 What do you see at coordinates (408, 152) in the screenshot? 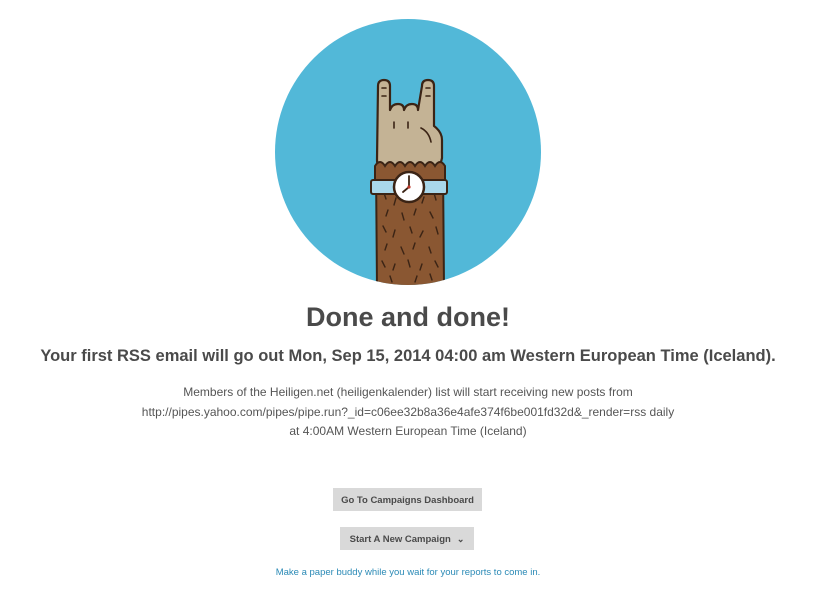
I see `hand-watch-illustration` at bounding box center [408, 152].